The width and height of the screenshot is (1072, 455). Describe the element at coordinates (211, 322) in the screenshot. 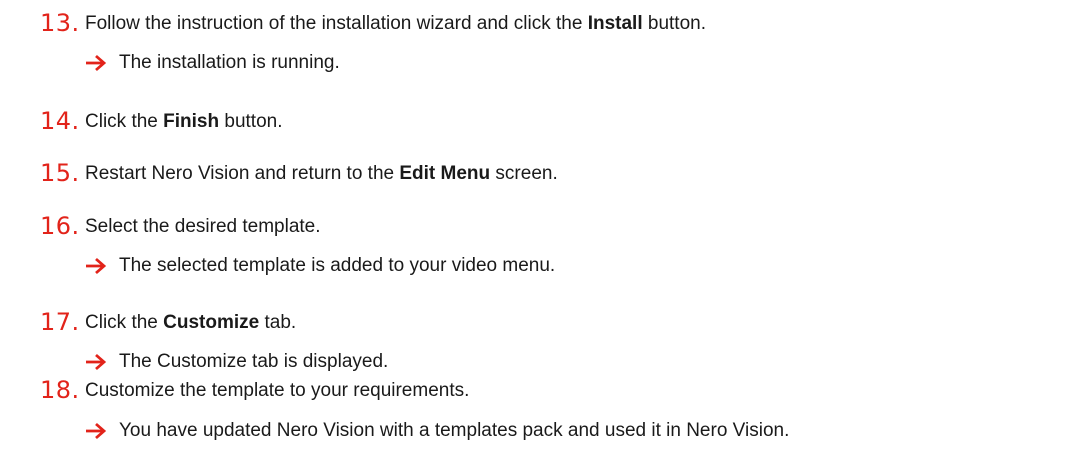

I see `ui-term-customize: Customize` at that location.